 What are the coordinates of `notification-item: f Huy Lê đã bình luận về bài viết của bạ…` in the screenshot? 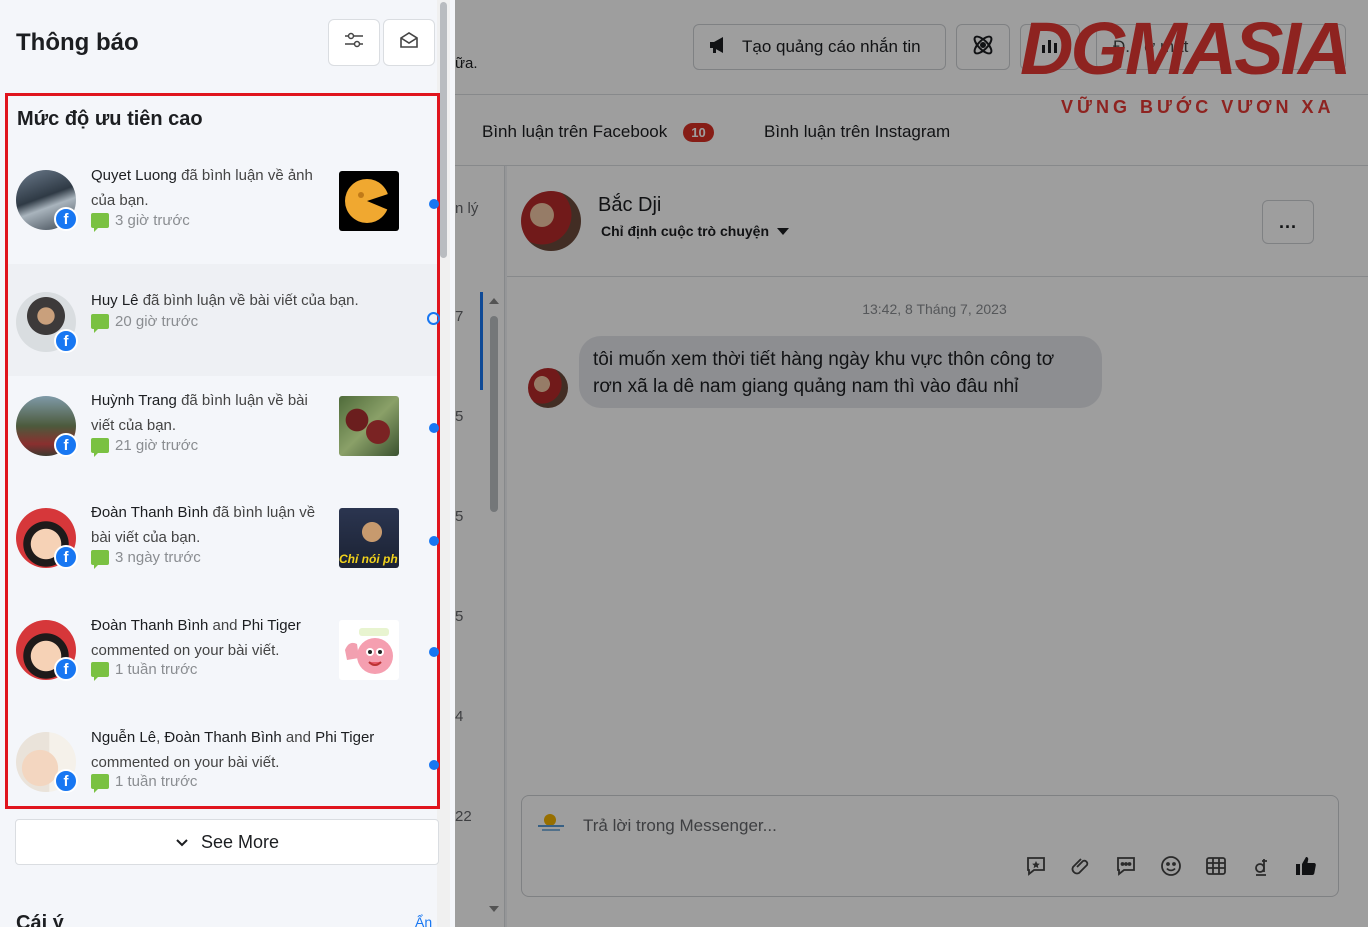 It's located at (224, 320).